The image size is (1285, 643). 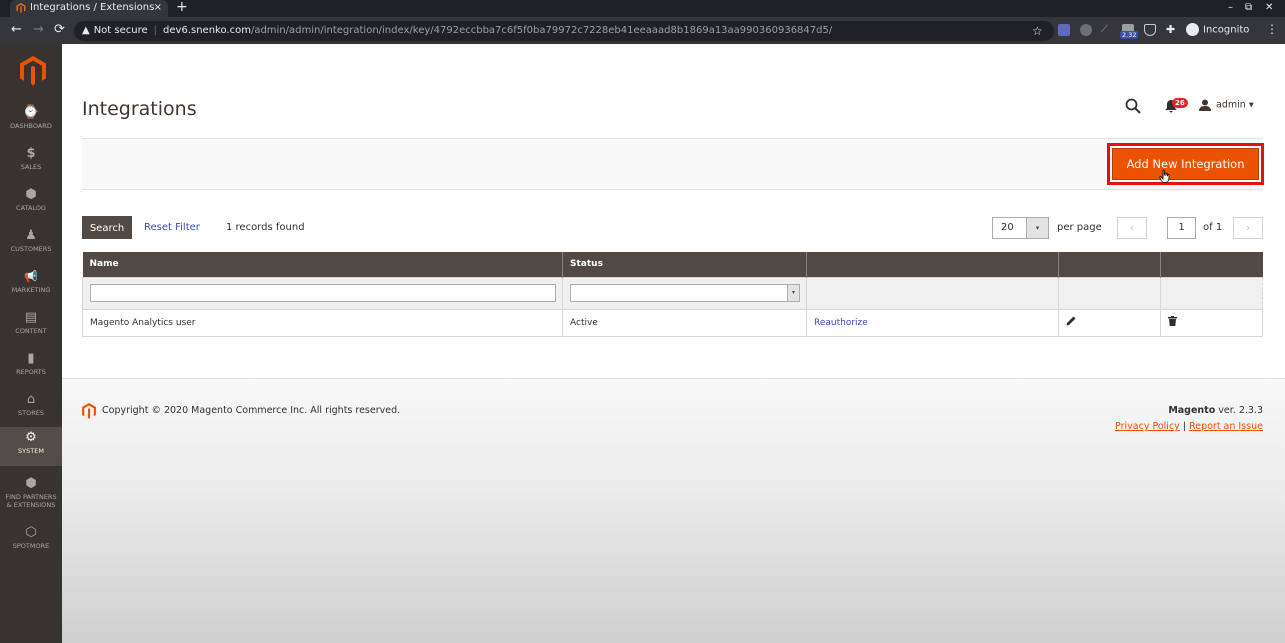 I want to click on extension-badge: 2.32, so click(x=1129, y=35).